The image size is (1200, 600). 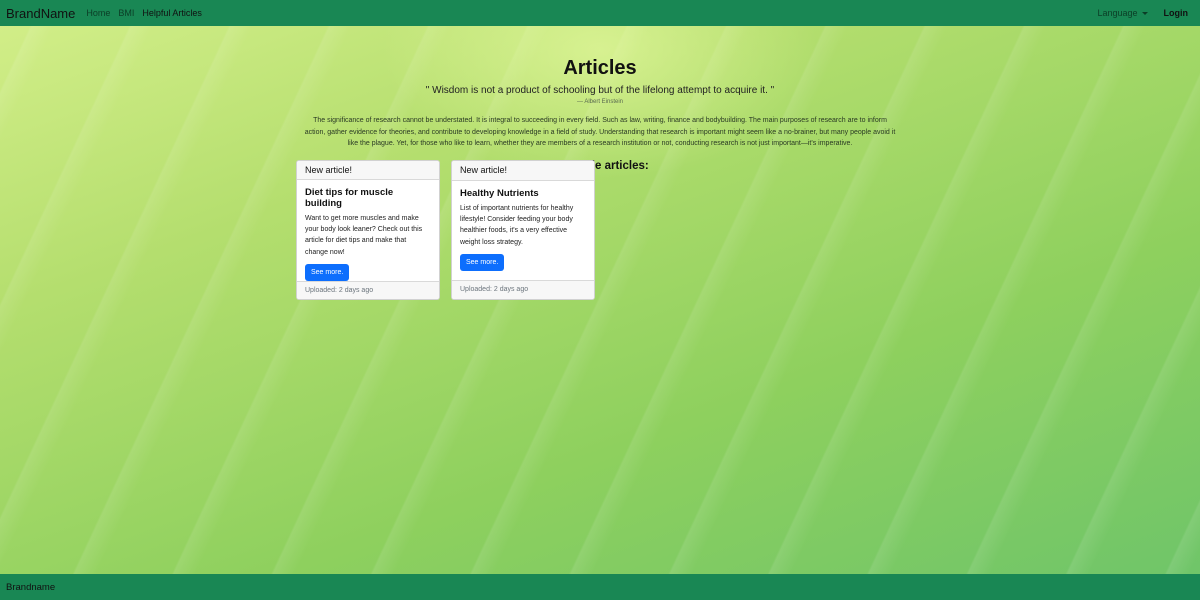 I want to click on nav-link-home: Home, so click(x=98, y=13).